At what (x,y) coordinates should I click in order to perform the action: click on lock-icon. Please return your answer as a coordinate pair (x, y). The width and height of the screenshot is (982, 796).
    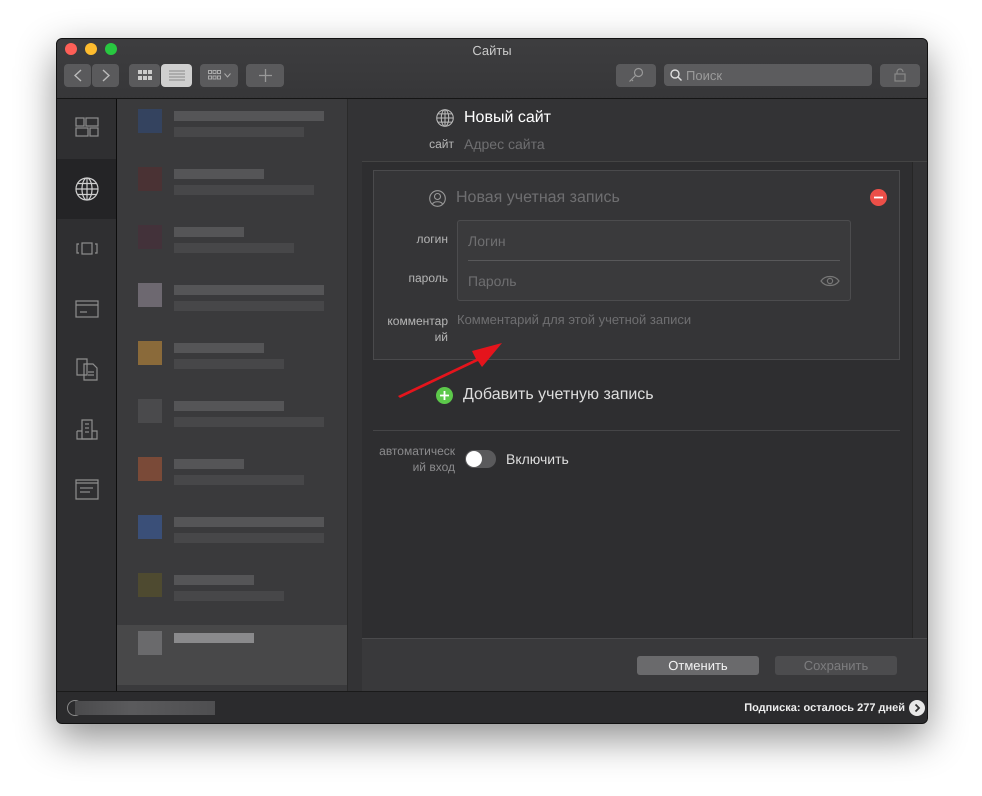
    Looking at the image, I should click on (900, 75).